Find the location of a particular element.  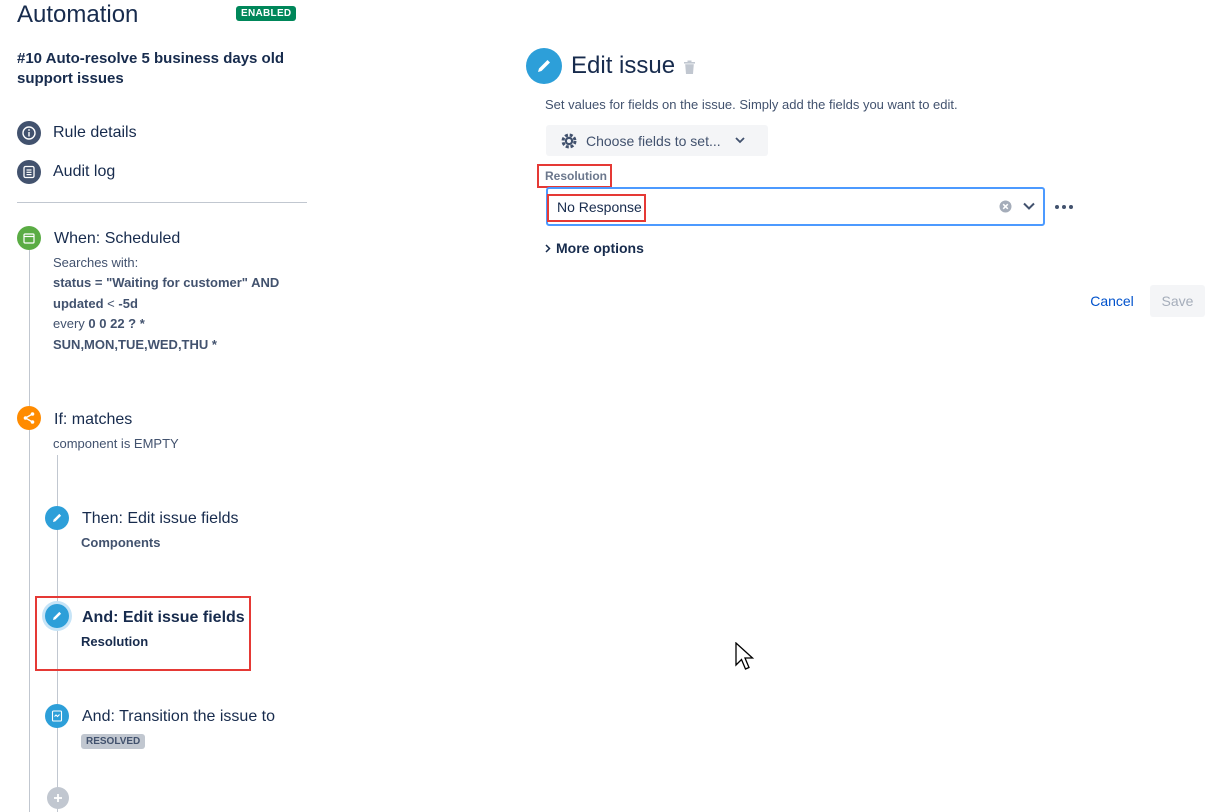

more-options-label: More options is located at coordinates (600, 248).